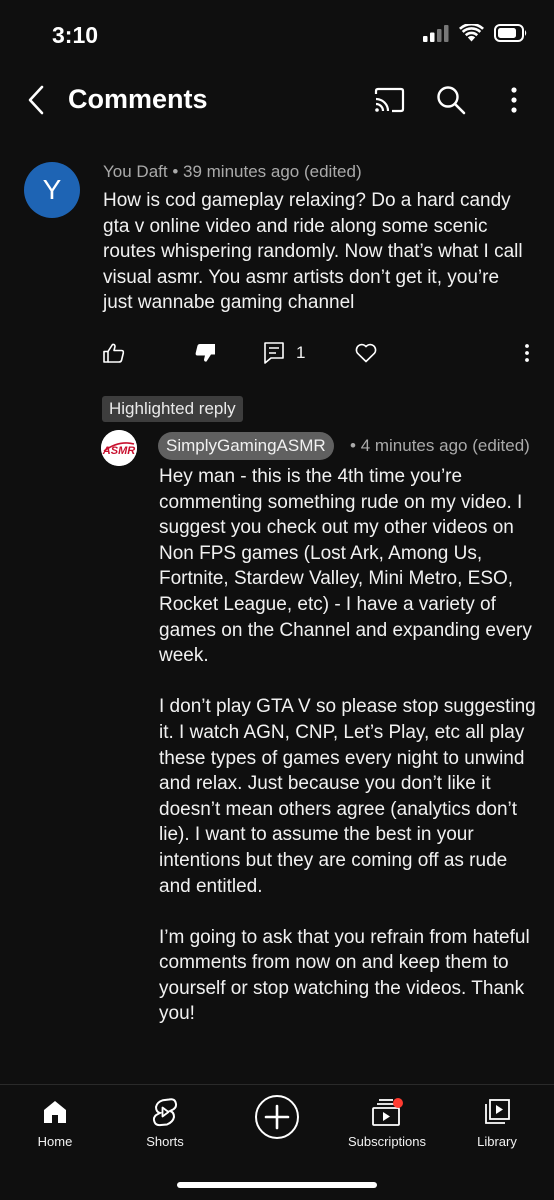 This screenshot has height=1200, width=554. I want to click on nav-label: Home, so click(55, 1141).